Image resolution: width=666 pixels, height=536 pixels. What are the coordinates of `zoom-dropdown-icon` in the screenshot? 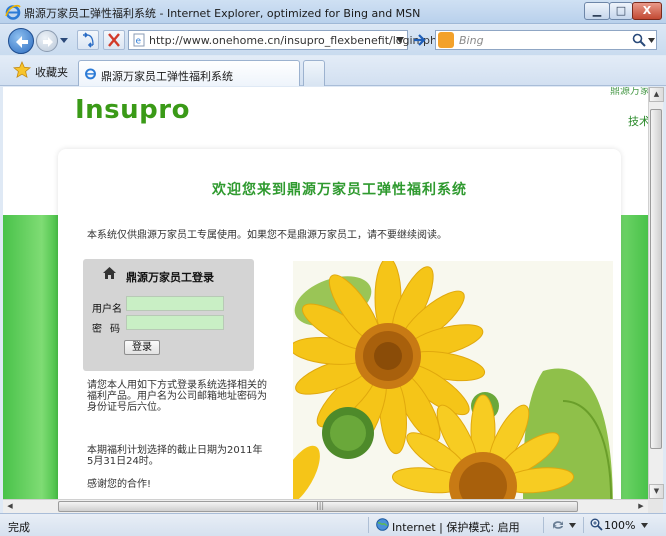 It's located at (644, 525).